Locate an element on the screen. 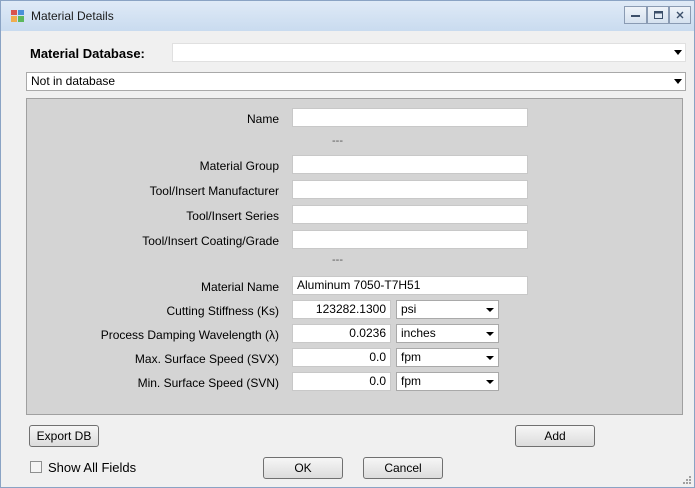 The width and height of the screenshot is (695, 488). show-all-fields-checkbox is located at coordinates (36, 467).